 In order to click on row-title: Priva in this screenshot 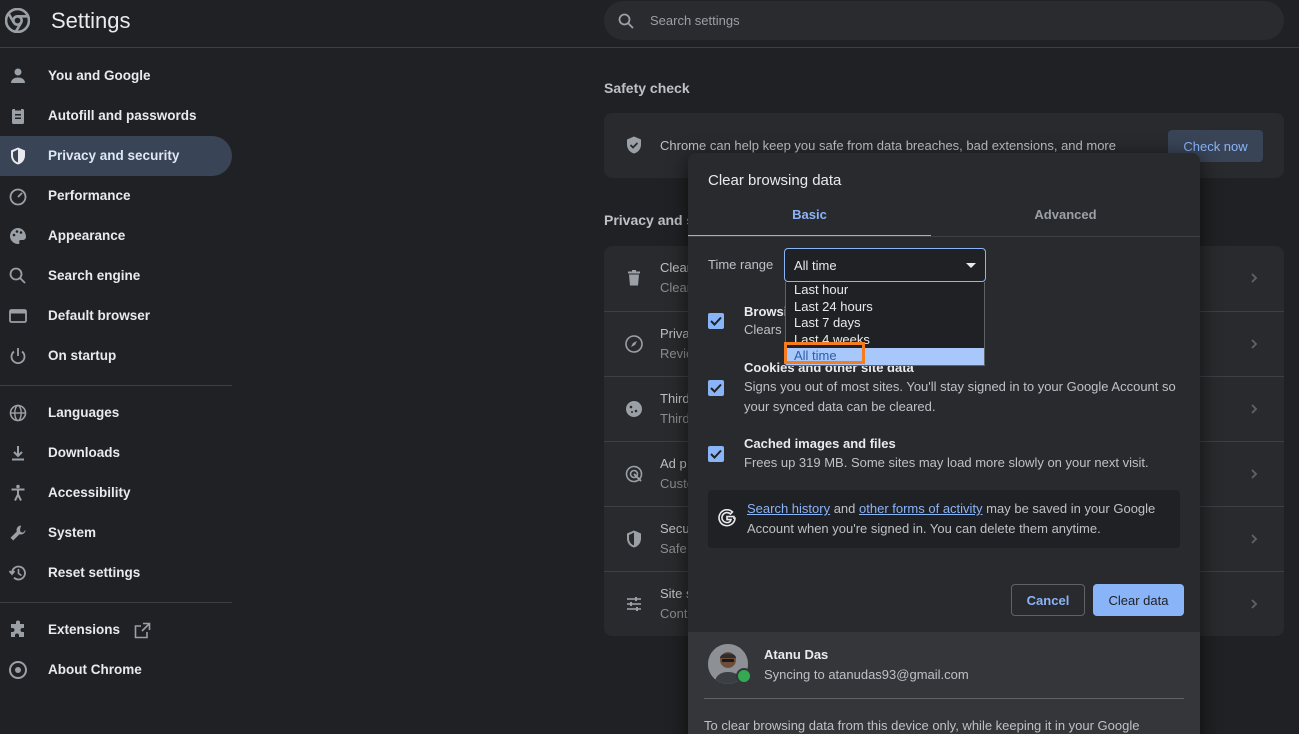, I will do `click(675, 333)`.